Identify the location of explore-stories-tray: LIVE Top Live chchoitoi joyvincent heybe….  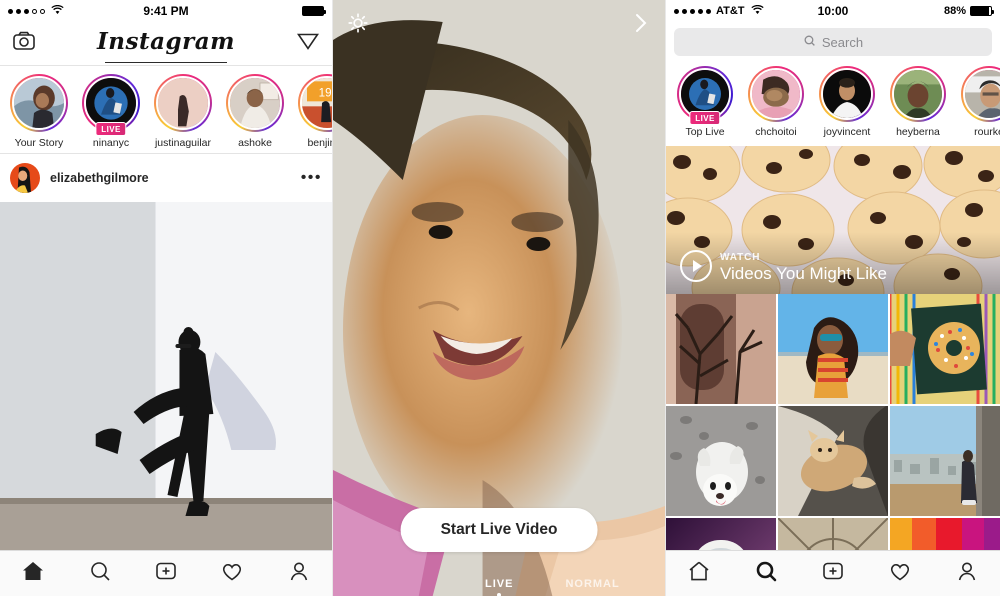
(833, 105).